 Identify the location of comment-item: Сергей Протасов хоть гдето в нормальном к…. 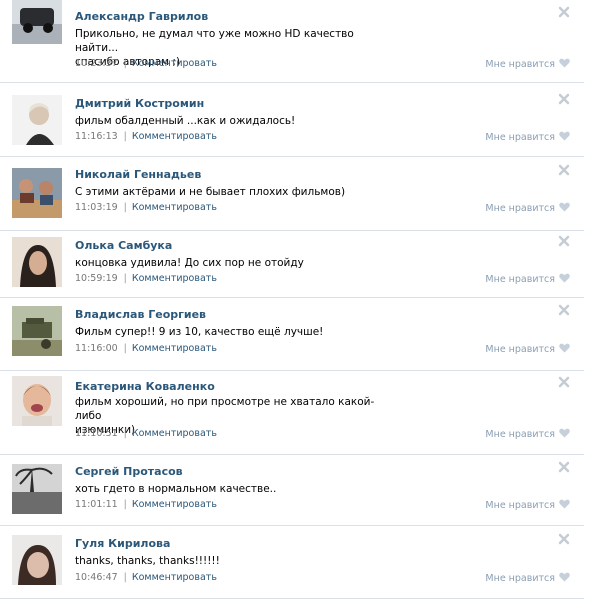
(292, 490).